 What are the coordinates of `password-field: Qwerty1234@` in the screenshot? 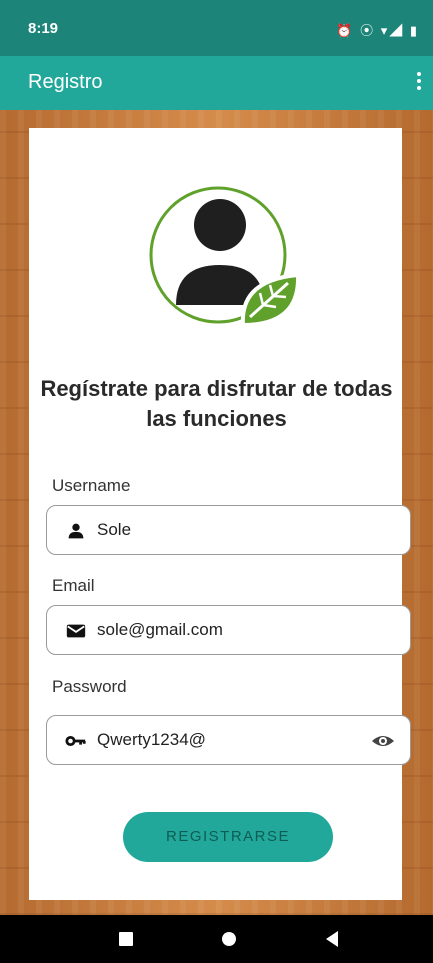 It's located at (228, 740).